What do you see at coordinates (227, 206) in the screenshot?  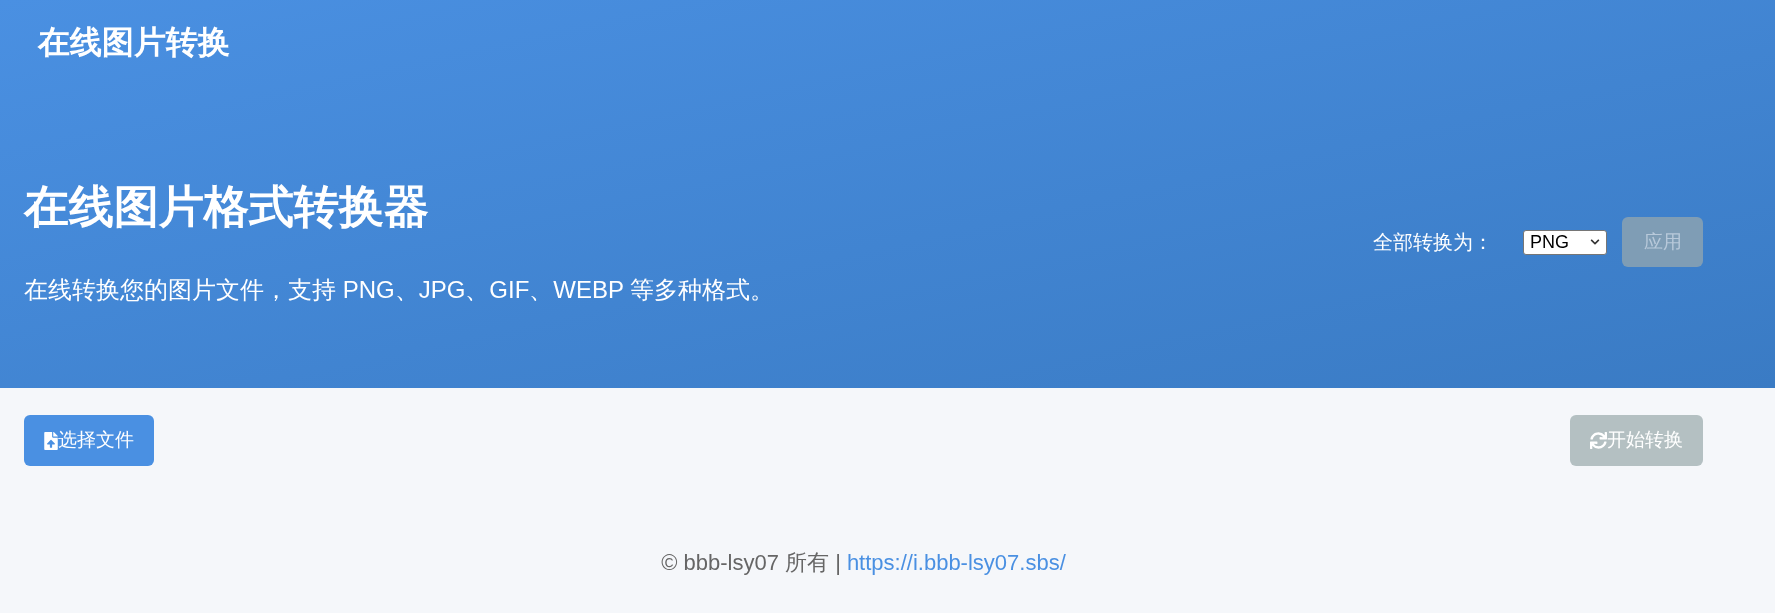 I see `page-heading: 在线图片格式转换器` at bounding box center [227, 206].